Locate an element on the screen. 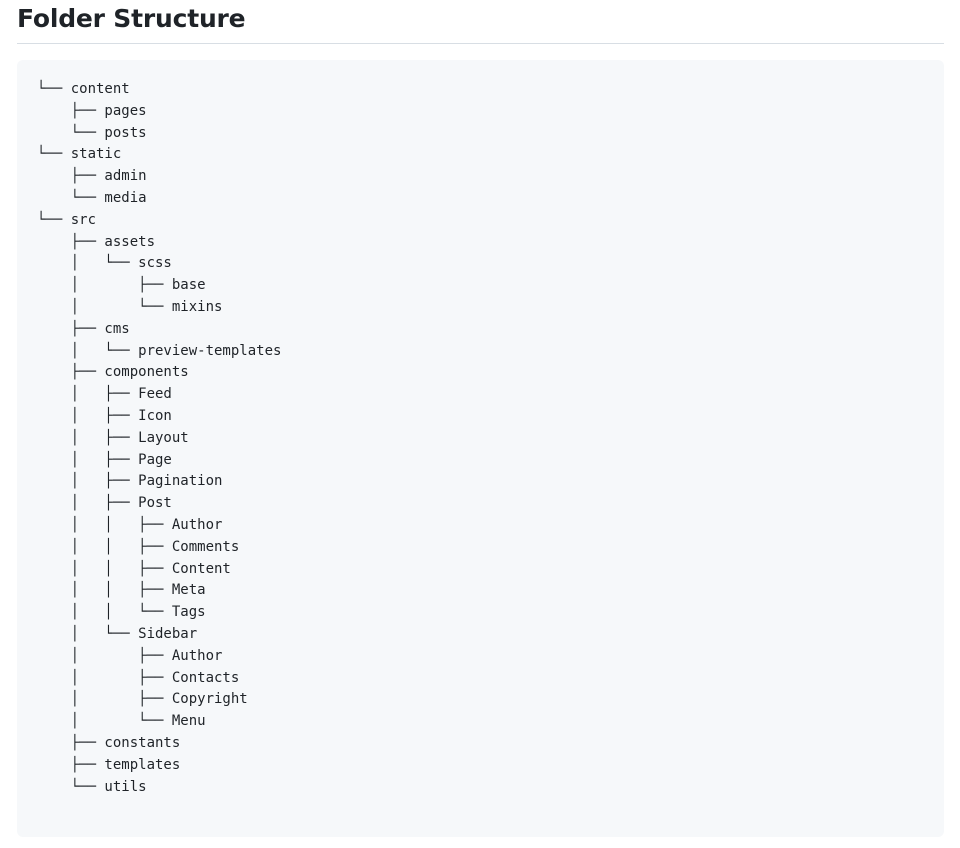 The image size is (960, 848). tree-line: └── src is located at coordinates (67, 219).